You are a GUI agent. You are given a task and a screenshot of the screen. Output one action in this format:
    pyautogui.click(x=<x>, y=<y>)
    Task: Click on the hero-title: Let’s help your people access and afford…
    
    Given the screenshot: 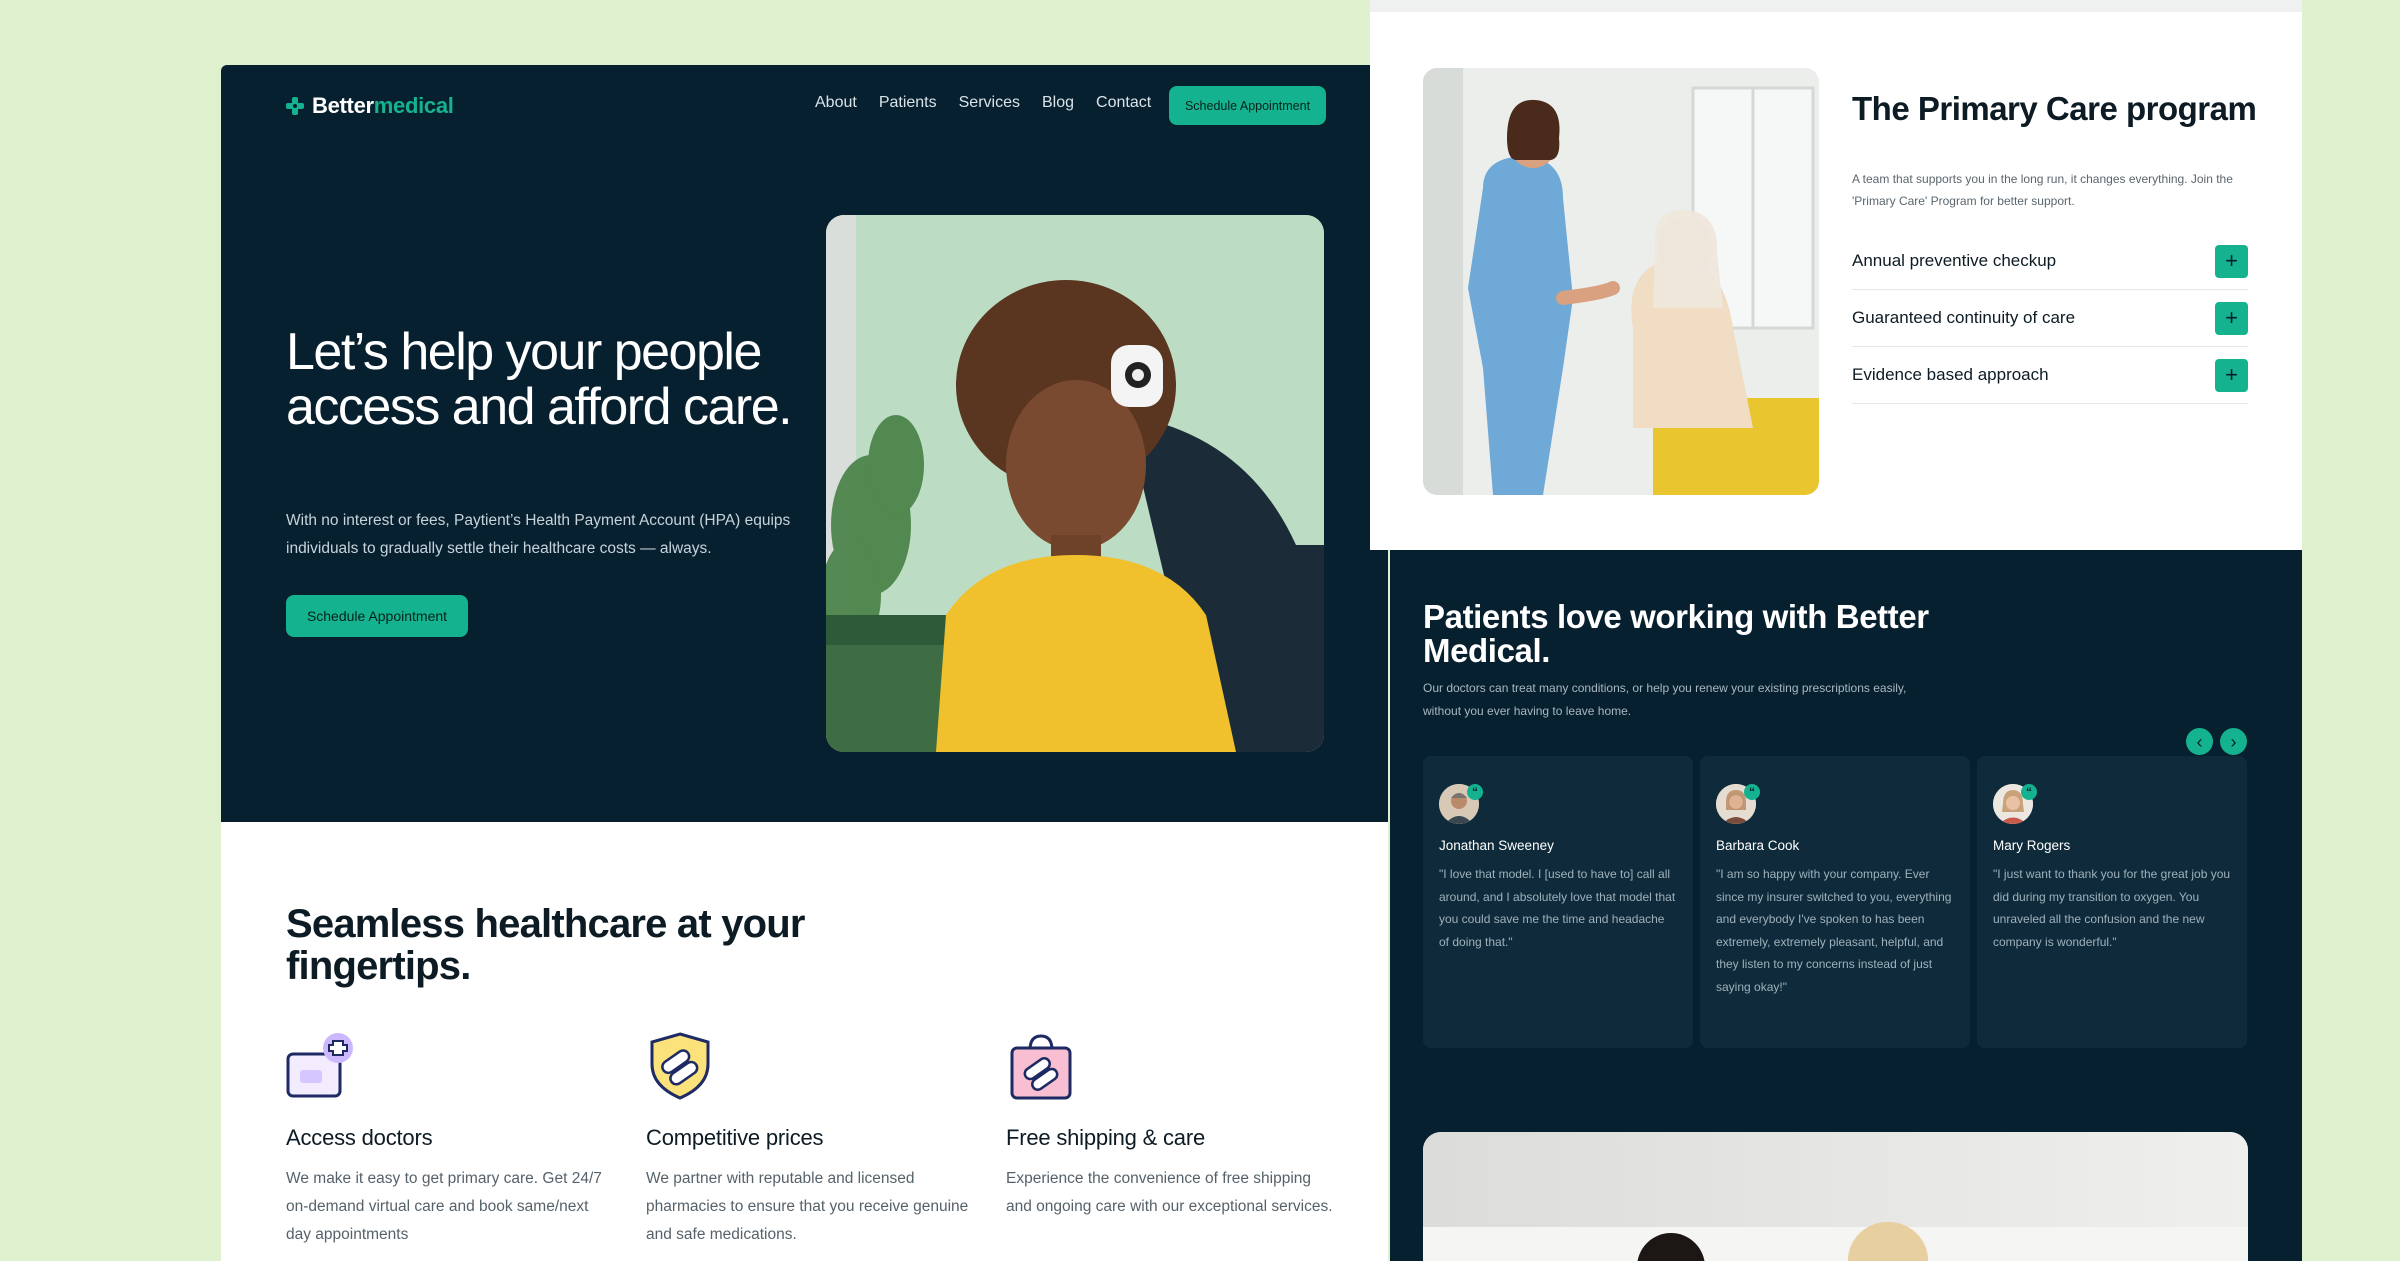 What is the action you would take?
    pyautogui.click(x=539, y=379)
    